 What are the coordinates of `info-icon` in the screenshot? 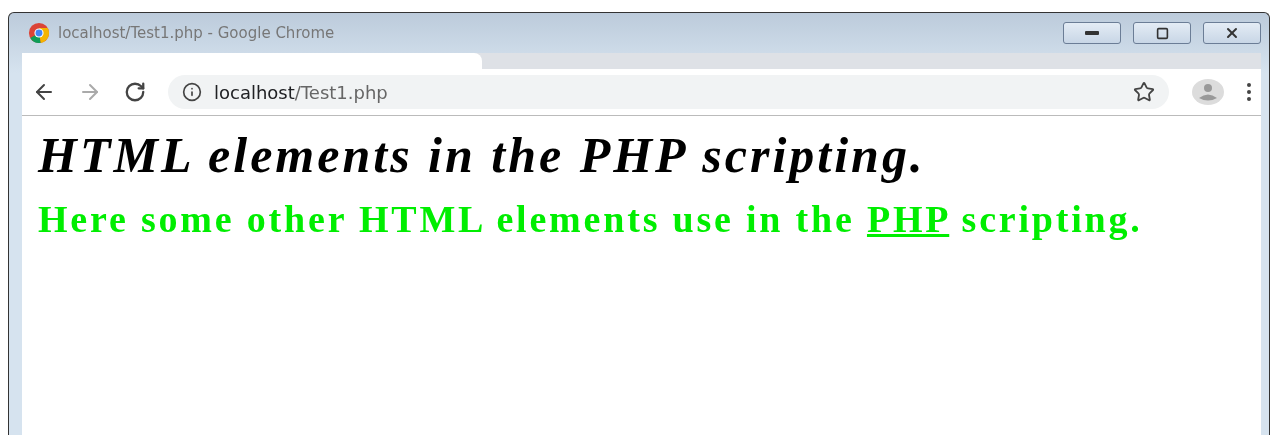 It's located at (192, 92).